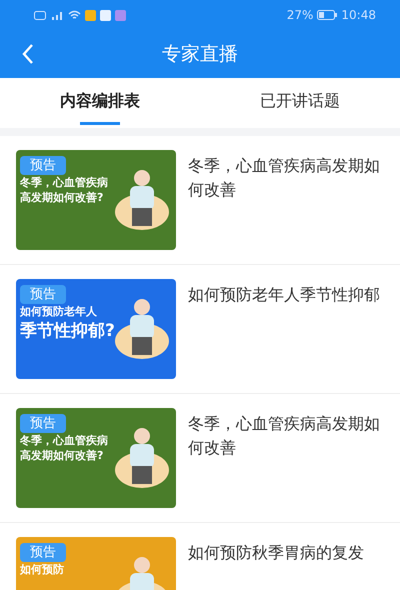 The width and height of the screenshot is (400, 590). Describe the element at coordinates (286, 563) in the screenshot. I see `topic-title: 如何预防秋季胃病的复发` at that location.